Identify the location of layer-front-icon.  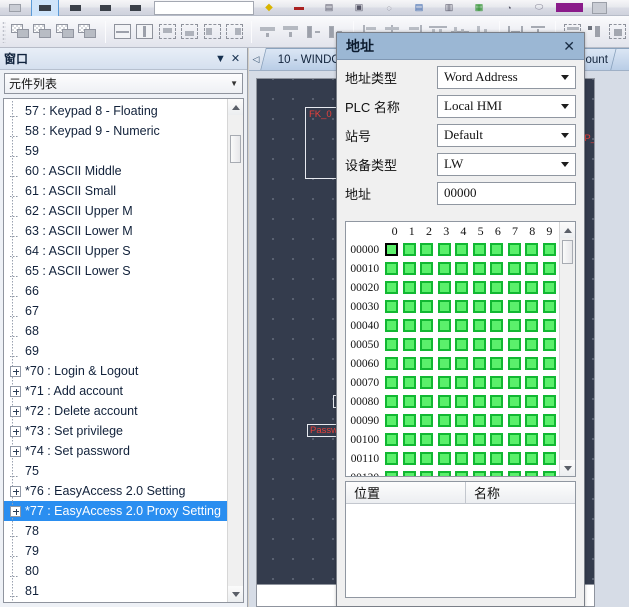
(20, 32).